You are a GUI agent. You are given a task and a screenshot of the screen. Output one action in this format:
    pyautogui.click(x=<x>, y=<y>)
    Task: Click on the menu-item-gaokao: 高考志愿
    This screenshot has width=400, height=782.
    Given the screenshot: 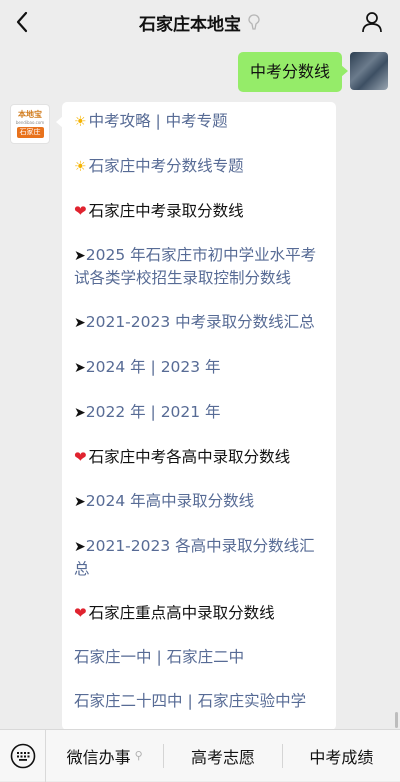 What is the action you would take?
    pyautogui.click(x=222, y=756)
    